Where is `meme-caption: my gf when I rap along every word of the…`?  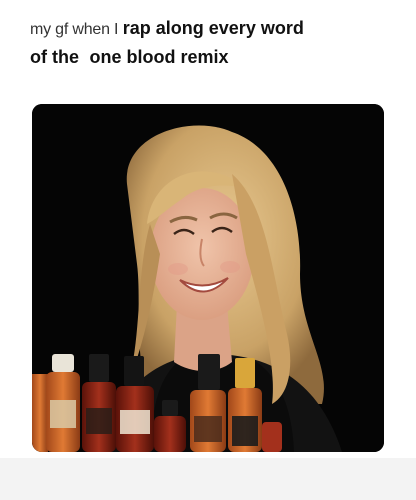
meme-caption: my gf when I rap along every word of the… is located at coordinates (220, 43).